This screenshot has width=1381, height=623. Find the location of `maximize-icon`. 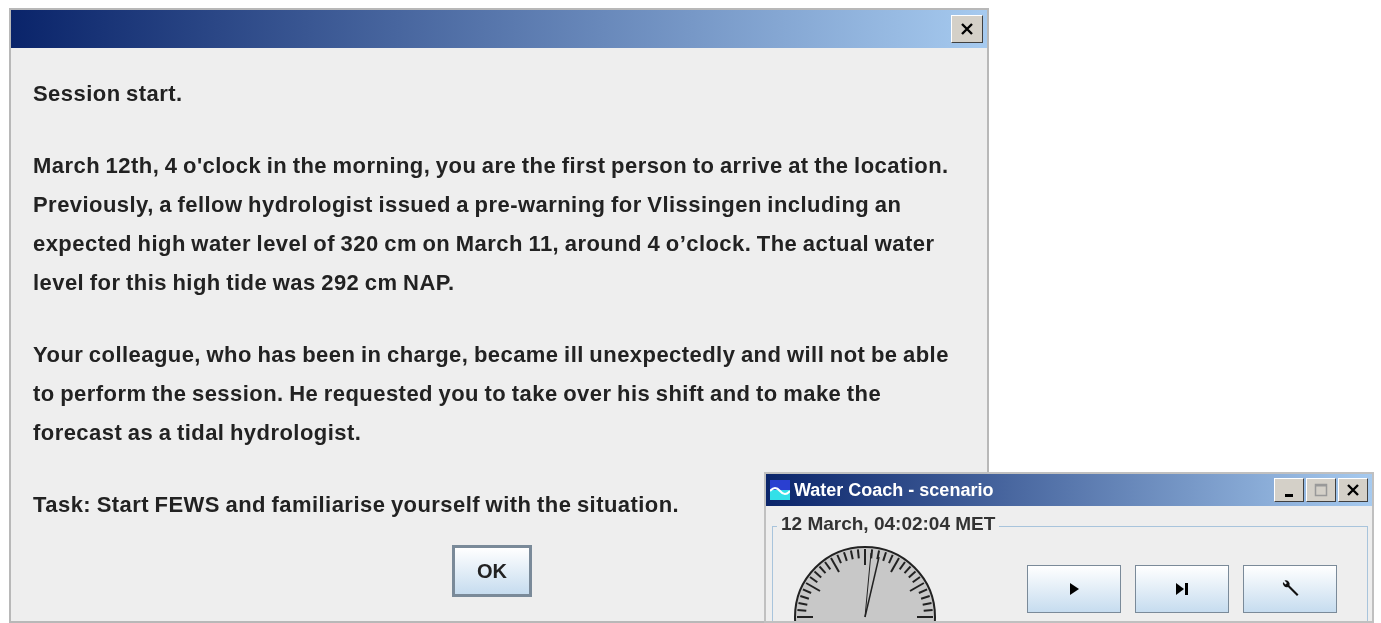

maximize-icon is located at coordinates (1321, 490).